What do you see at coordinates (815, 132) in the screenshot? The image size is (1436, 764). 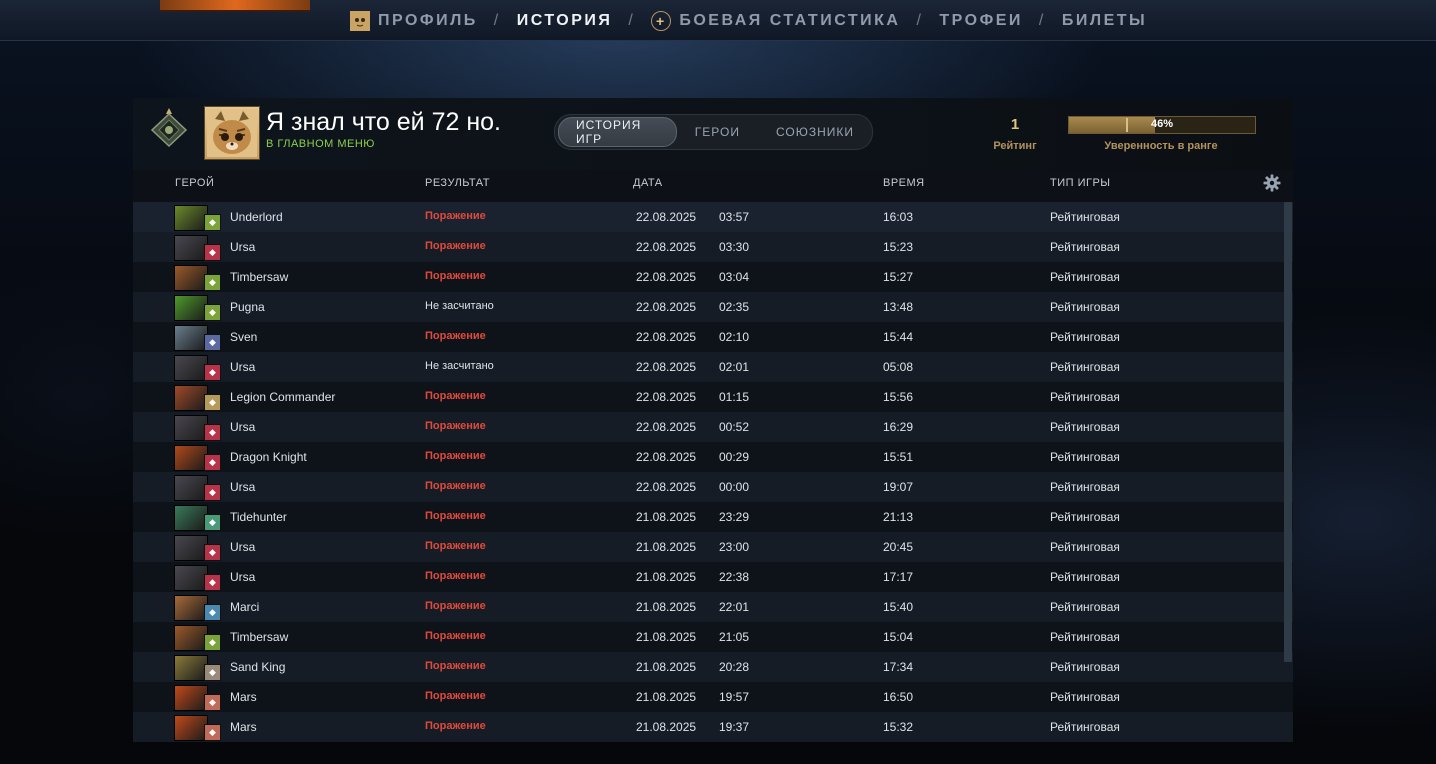 I see `tab-allies: СОЮЗНИКИ` at bounding box center [815, 132].